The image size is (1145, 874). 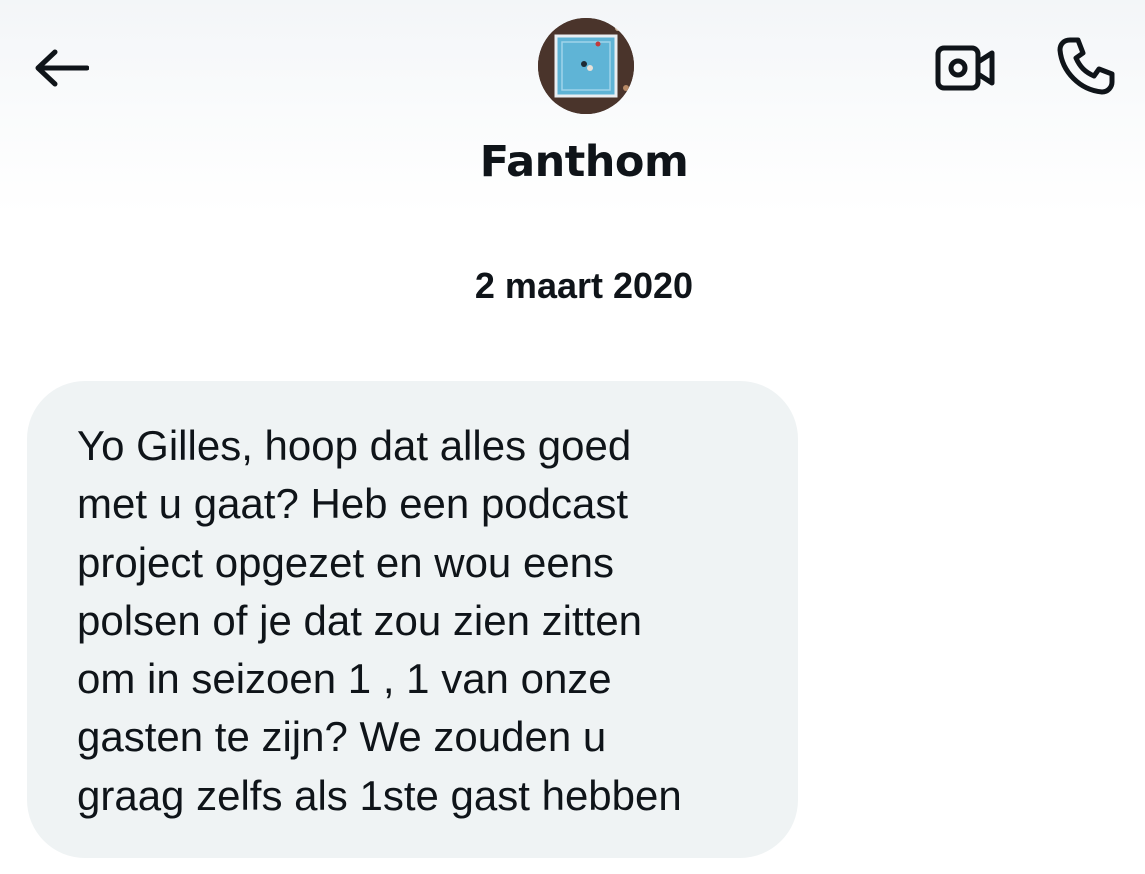 What do you see at coordinates (572, 162) in the screenshot?
I see `contact-name: Fanthom` at bounding box center [572, 162].